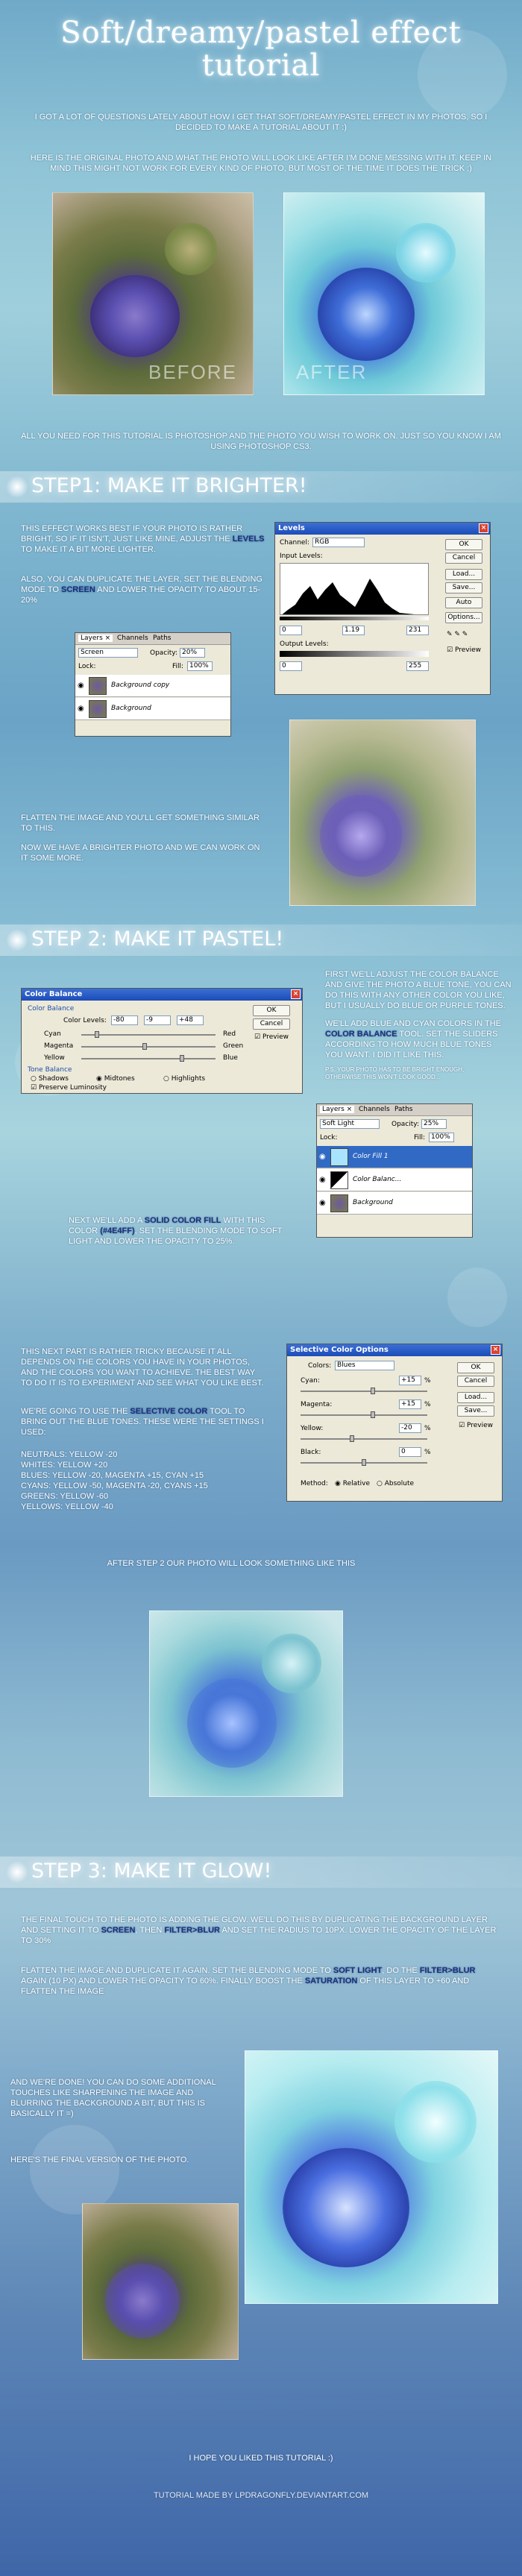 The image size is (522, 2576). Describe the element at coordinates (350, 1124) in the screenshot. I see `blend-mode-select: Soft Light` at that location.